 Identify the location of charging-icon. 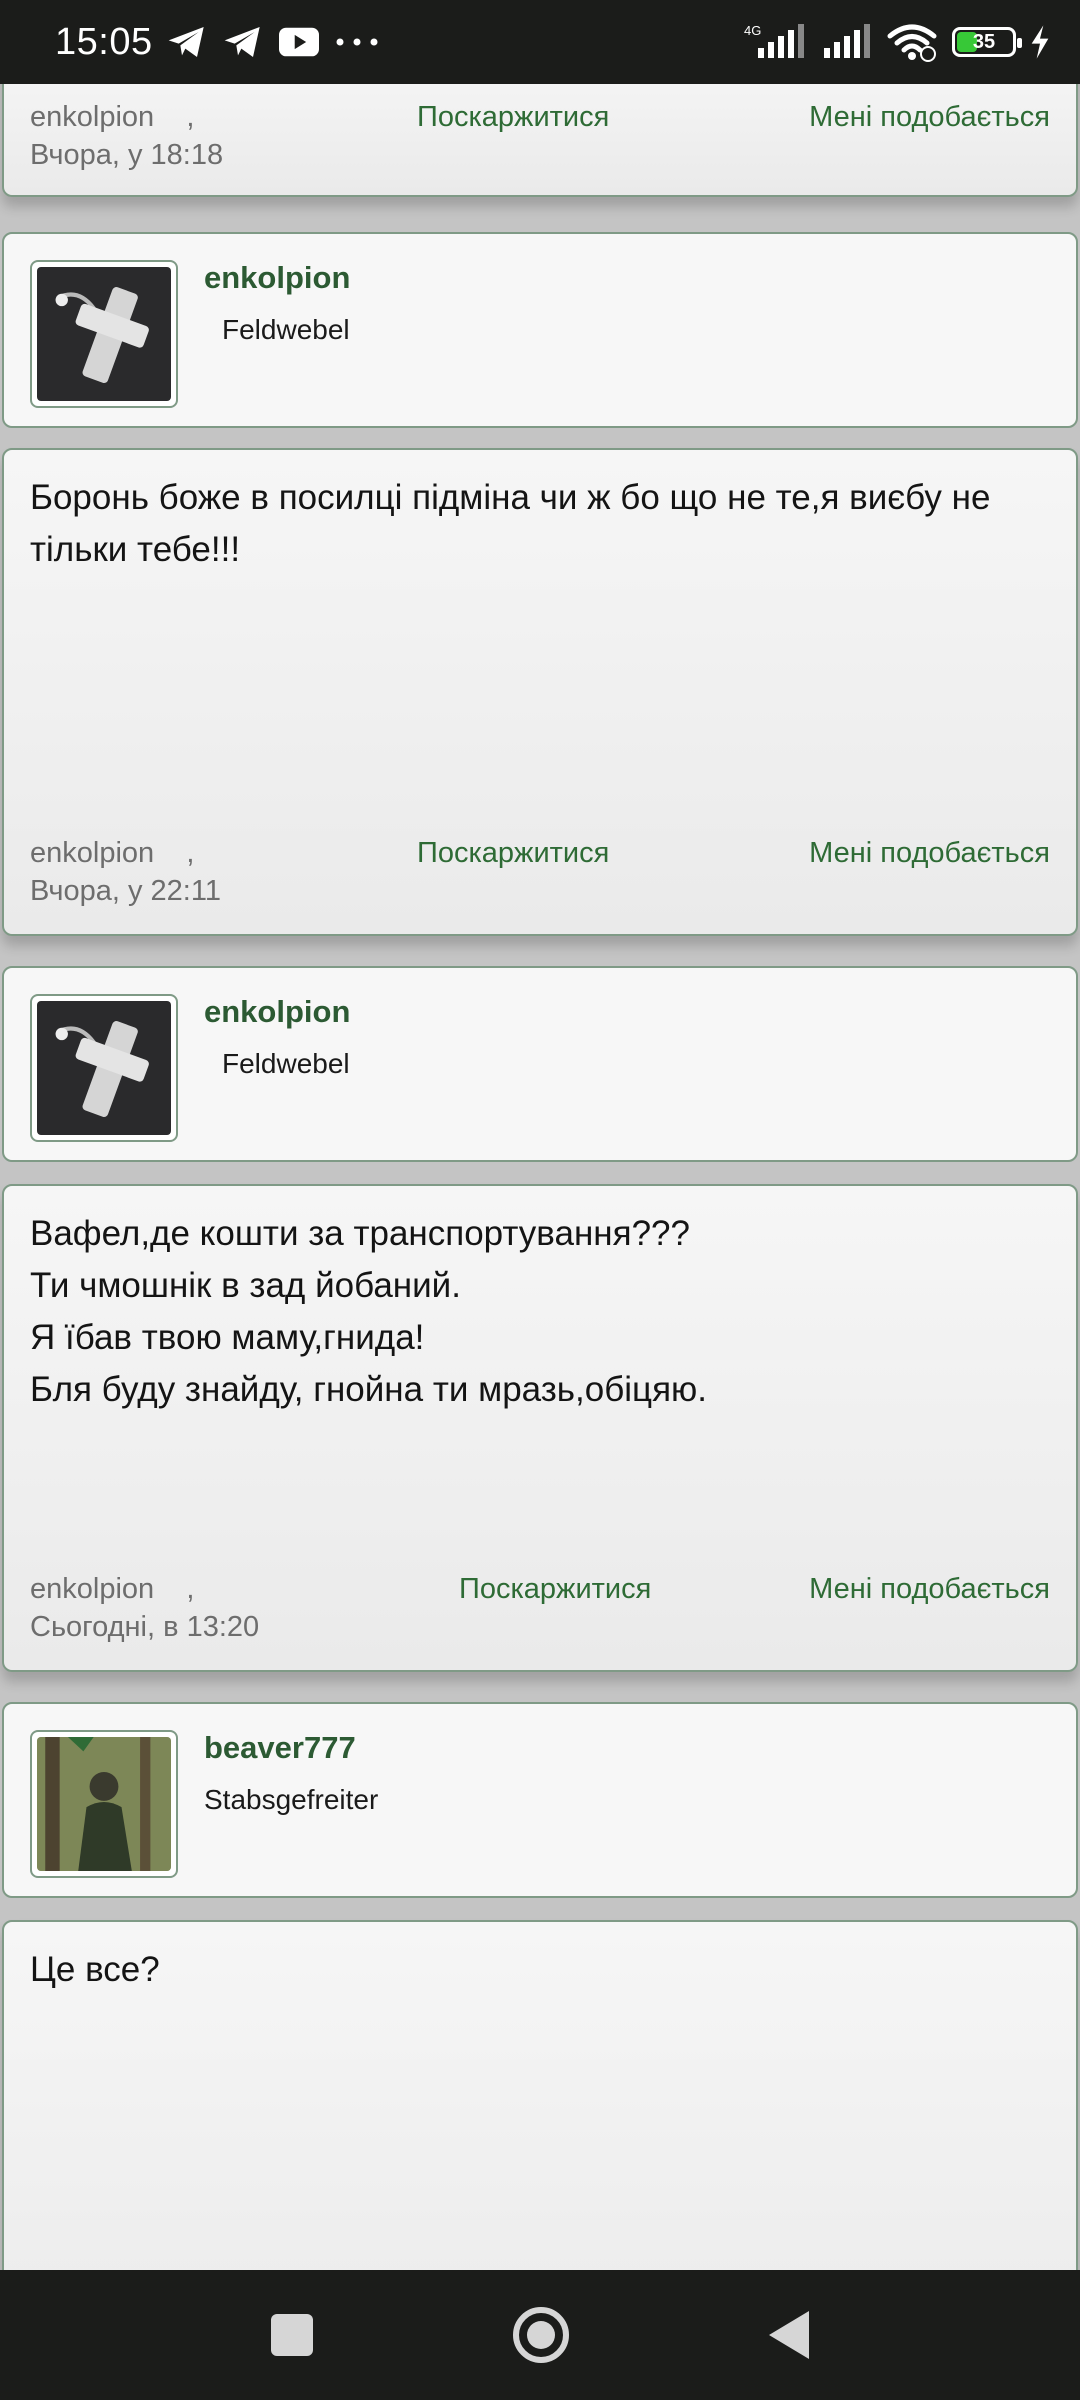
(1040, 42).